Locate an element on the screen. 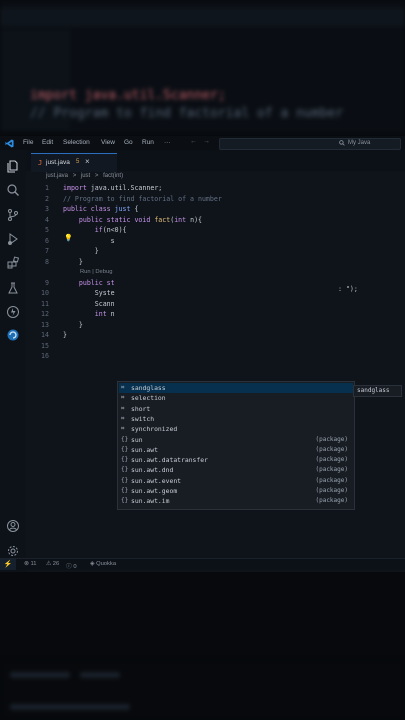 The width and height of the screenshot is (405, 720). code-line-7: } is located at coordinates (81, 251).